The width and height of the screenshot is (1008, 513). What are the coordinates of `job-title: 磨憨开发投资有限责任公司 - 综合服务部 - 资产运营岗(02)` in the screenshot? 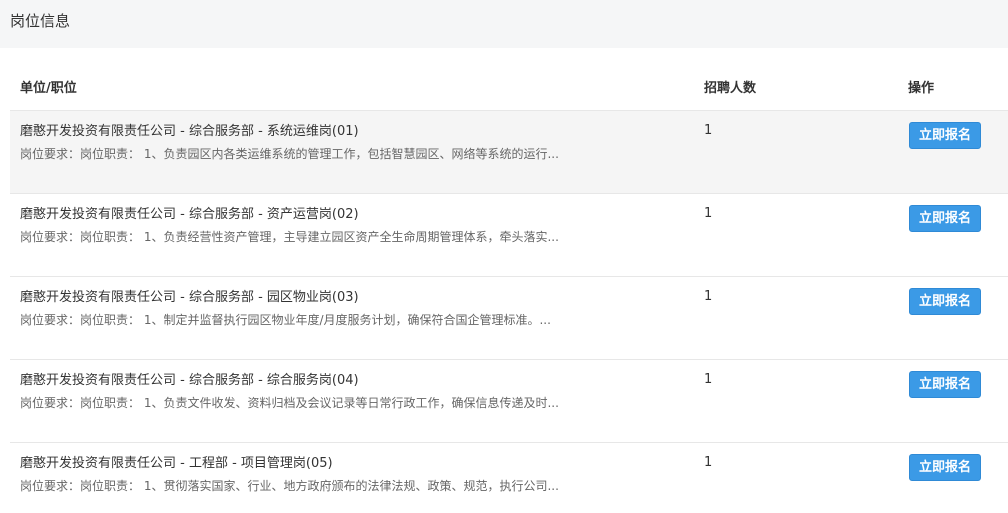 It's located at (189, 215).